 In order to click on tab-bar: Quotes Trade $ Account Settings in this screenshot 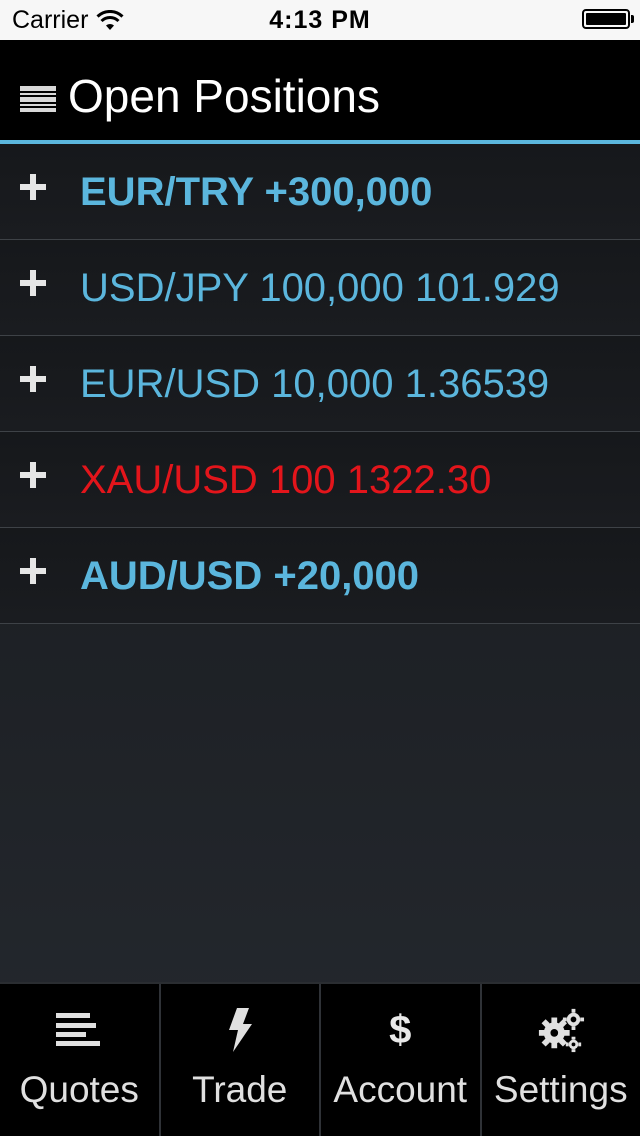, I will do `click(320, 1059)`.